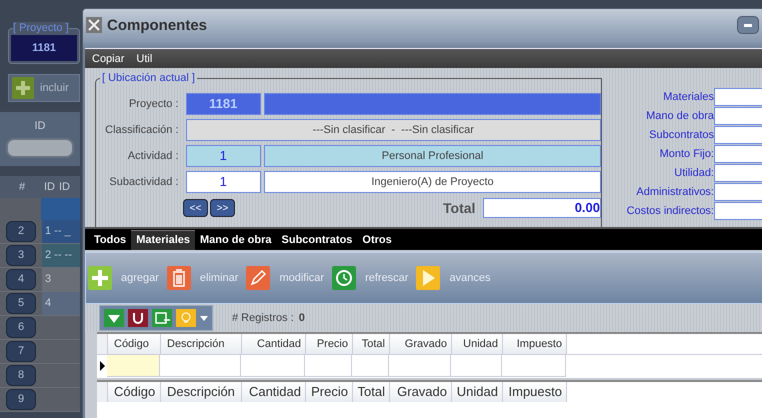 This screenshot has height=418, width=762. Describe the element at coordinates (142, 130) in the screenshot. I see `field-label: Classificación :` at that location.